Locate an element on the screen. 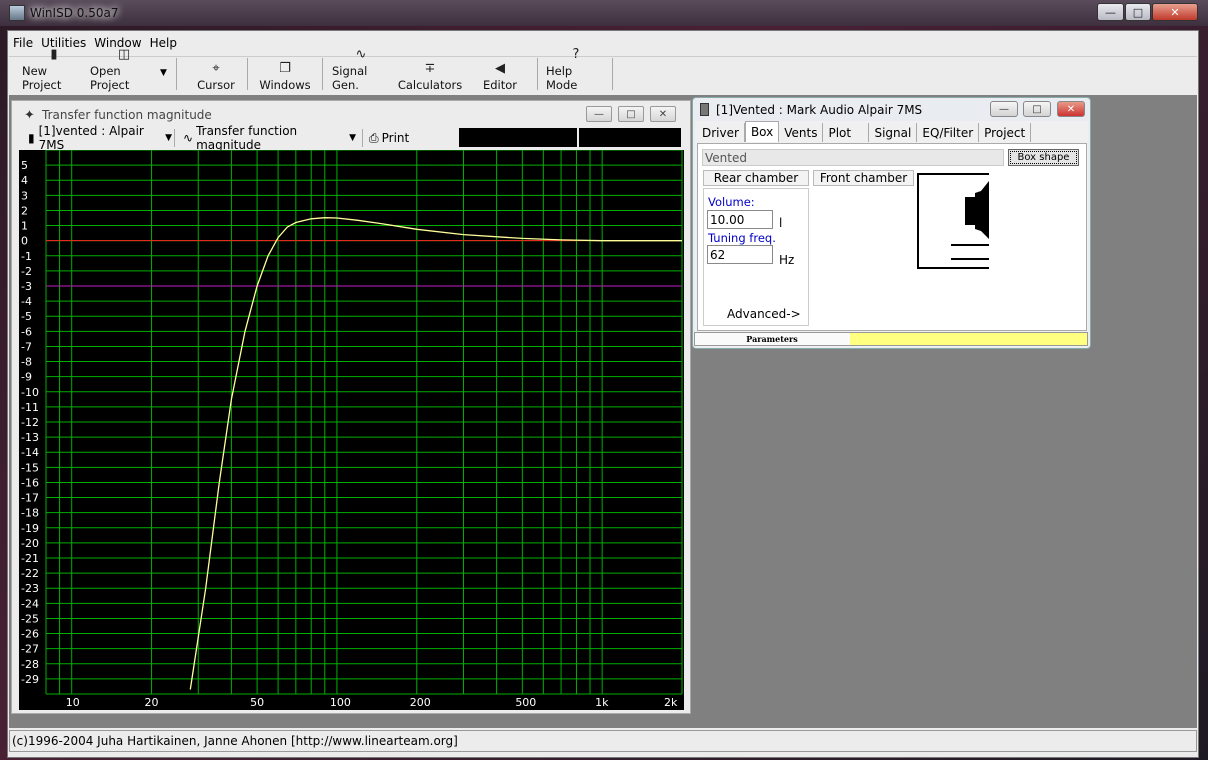 This screenshot has width=1208, height=760. x-tick-label: 500 is located at coordinates (525, 702).